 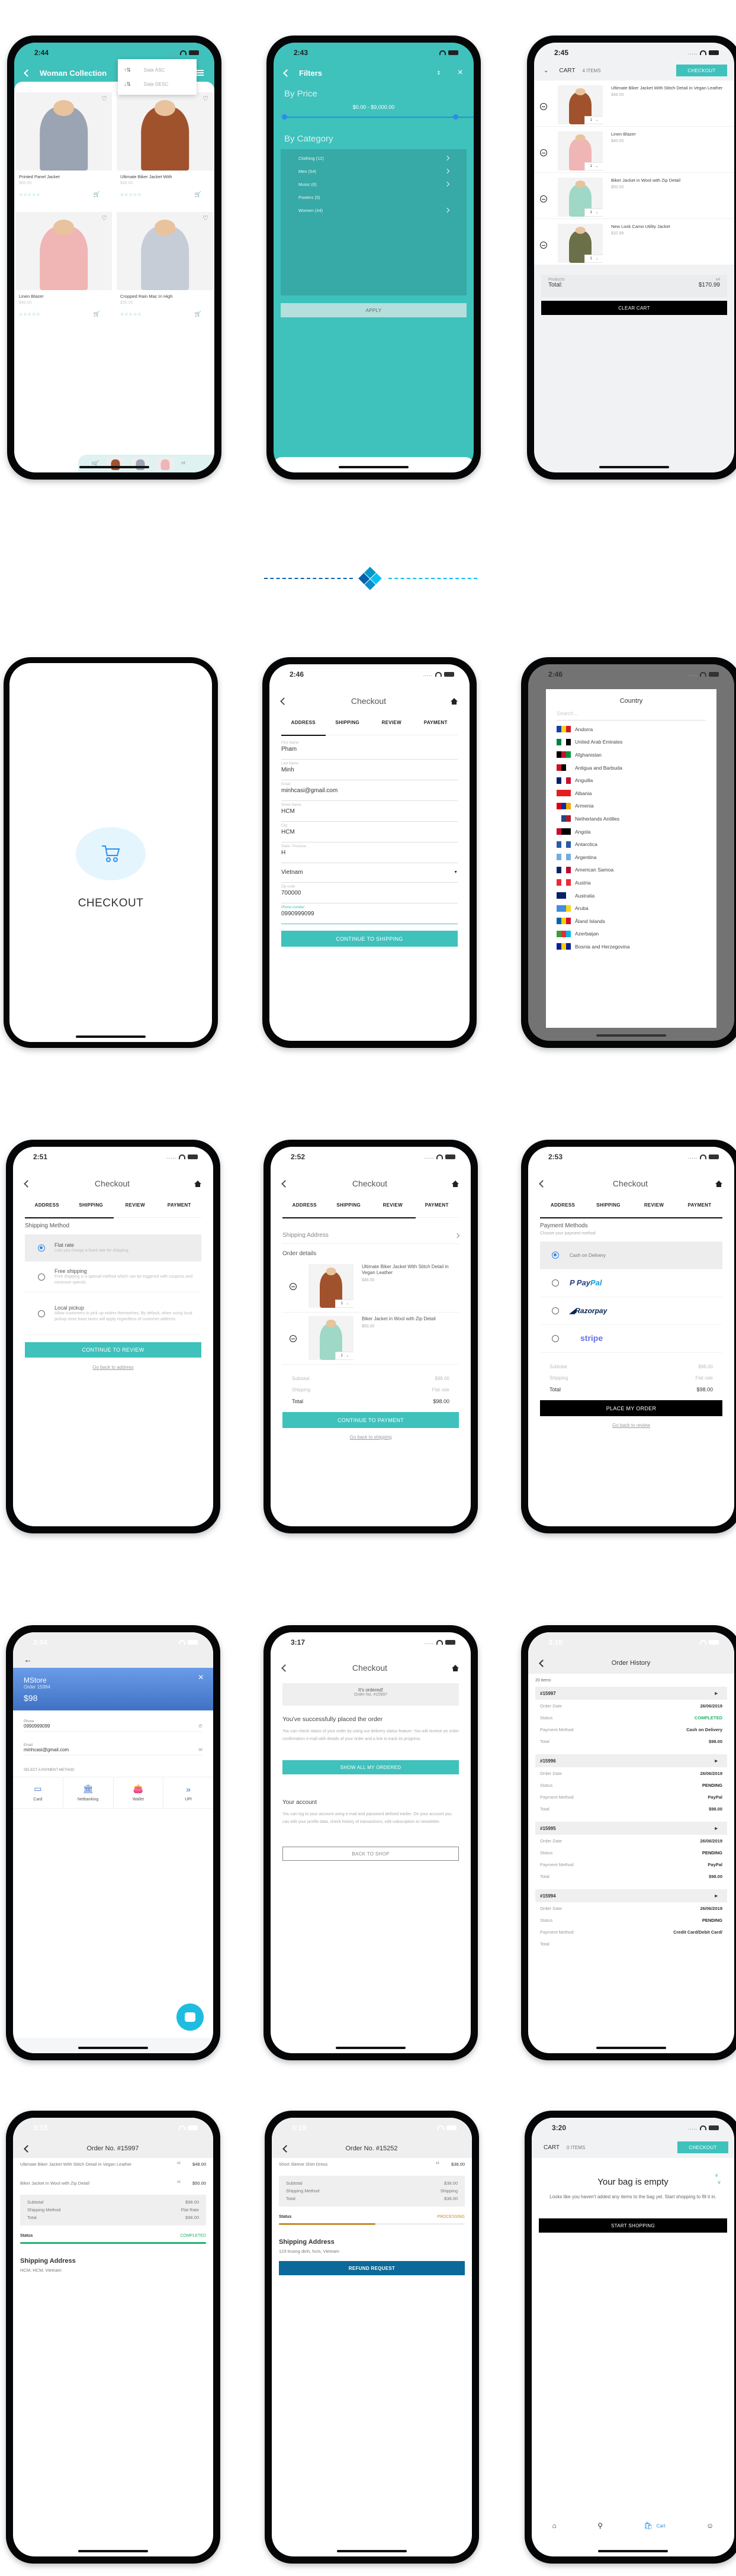 I want to click on apply-button: APPLY, so click(x=374, y=310).